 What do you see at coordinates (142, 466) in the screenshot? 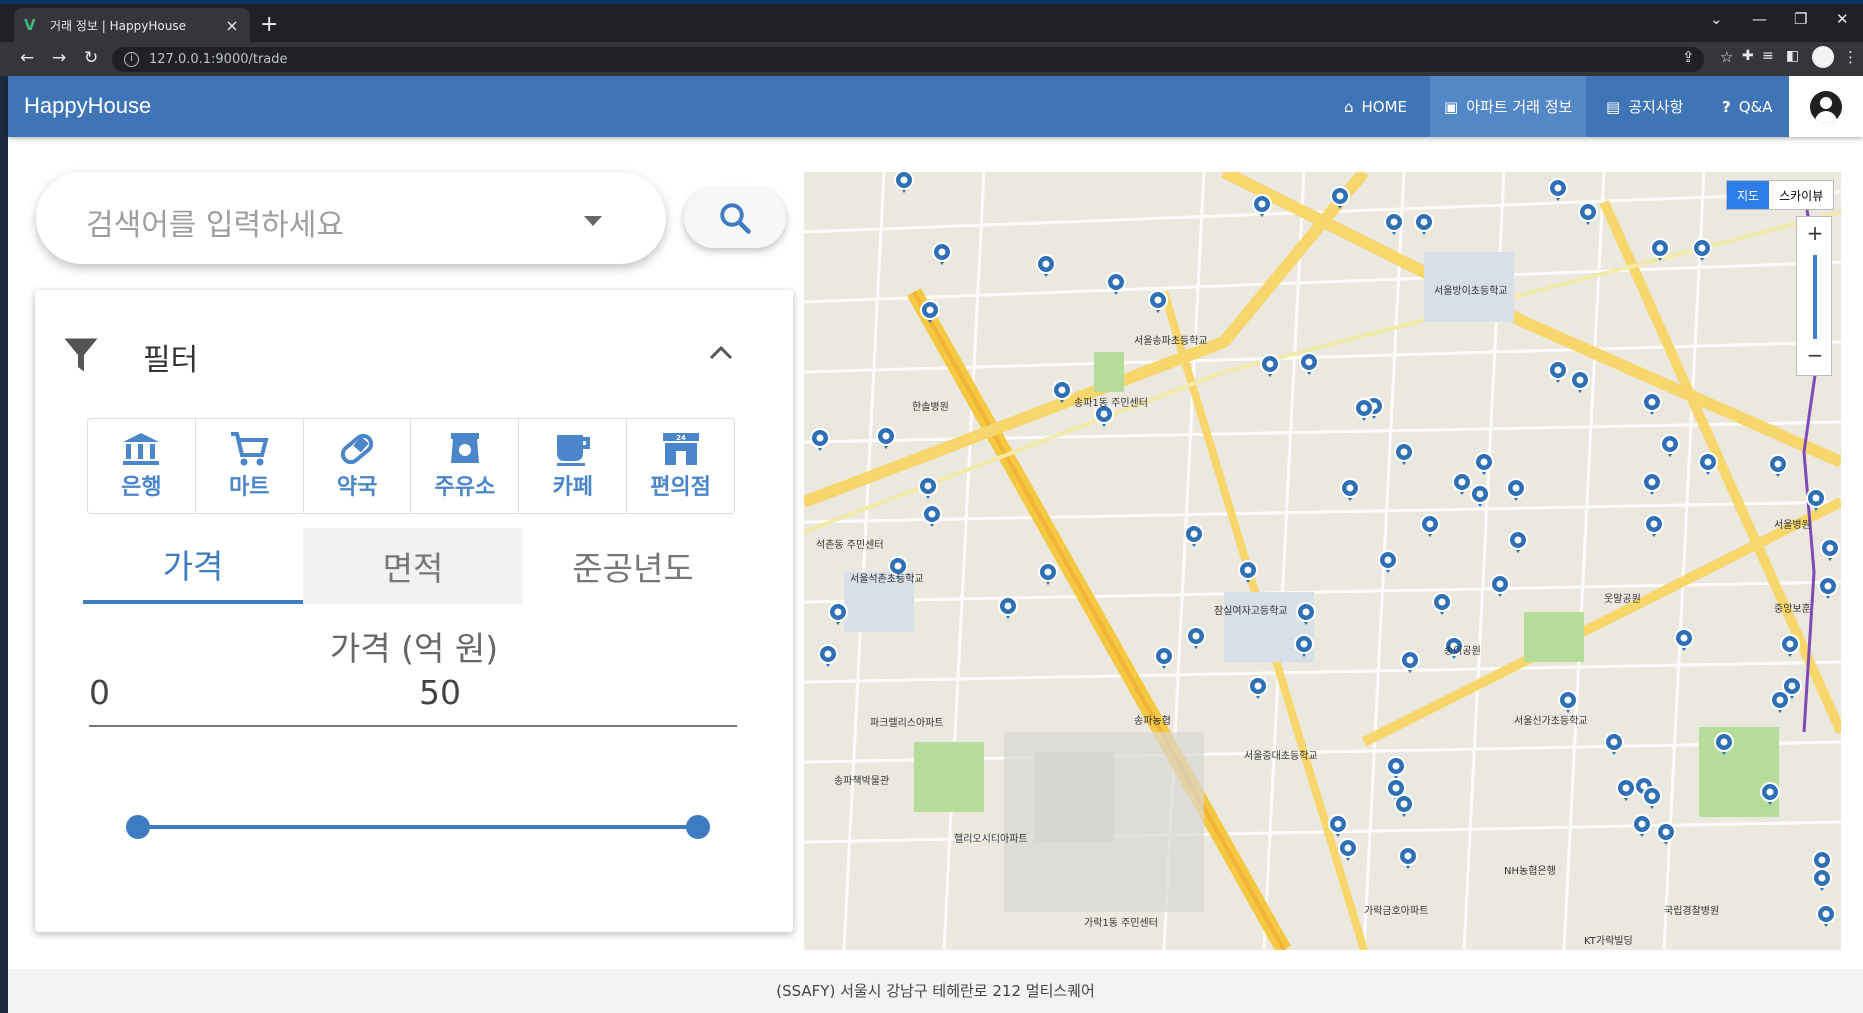
I see `category-bank: 은행` at bounding box center [142, 466].